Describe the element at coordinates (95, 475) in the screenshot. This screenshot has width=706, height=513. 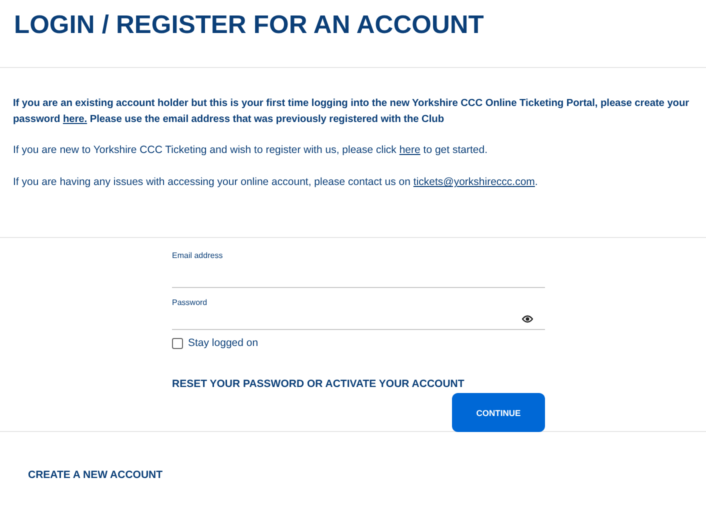
I see `create-account-link: CREATE A NEW ACCOUNT` at that location.